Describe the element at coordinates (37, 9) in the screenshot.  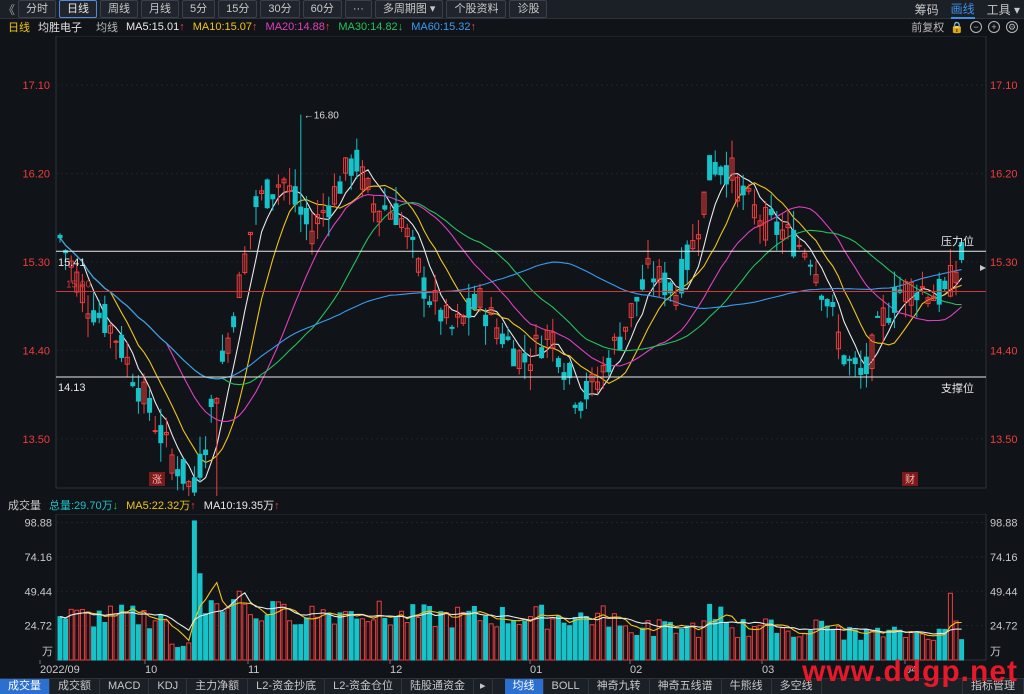
I see `period-tab-0: 分时` at that location.